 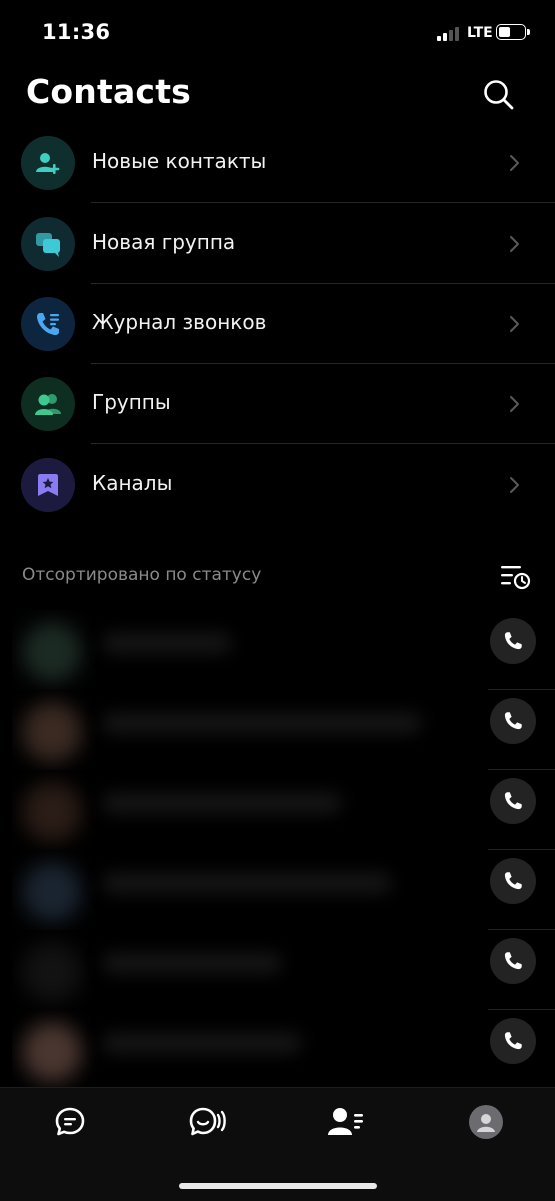 What do you see at coordinates (109, 91) in the screenshot?
I see `page-title: Contacts` at bounding box center [109, 91].